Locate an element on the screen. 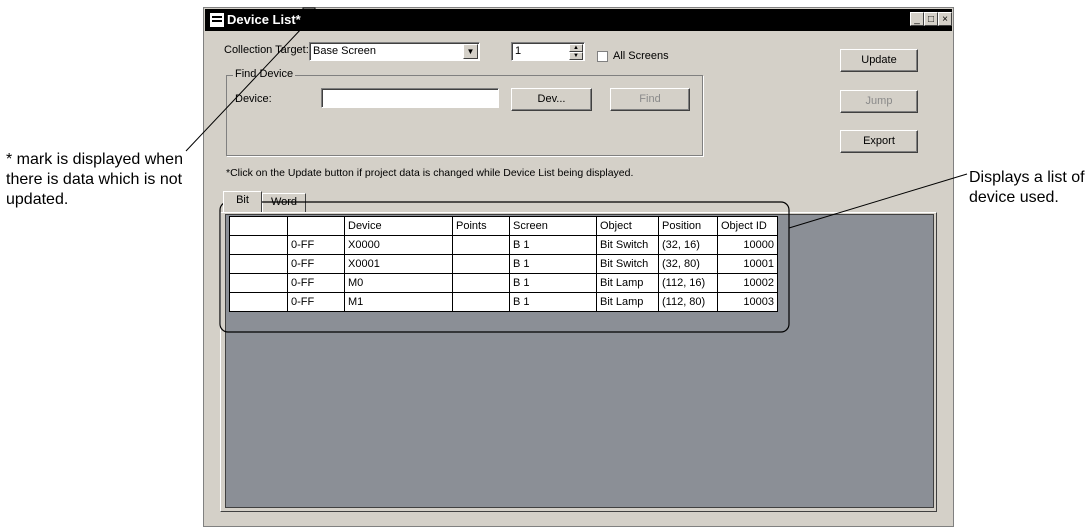 This screenshot has height=527, width=1089. tab-bit: Bit is located at coordinates (242, 201).